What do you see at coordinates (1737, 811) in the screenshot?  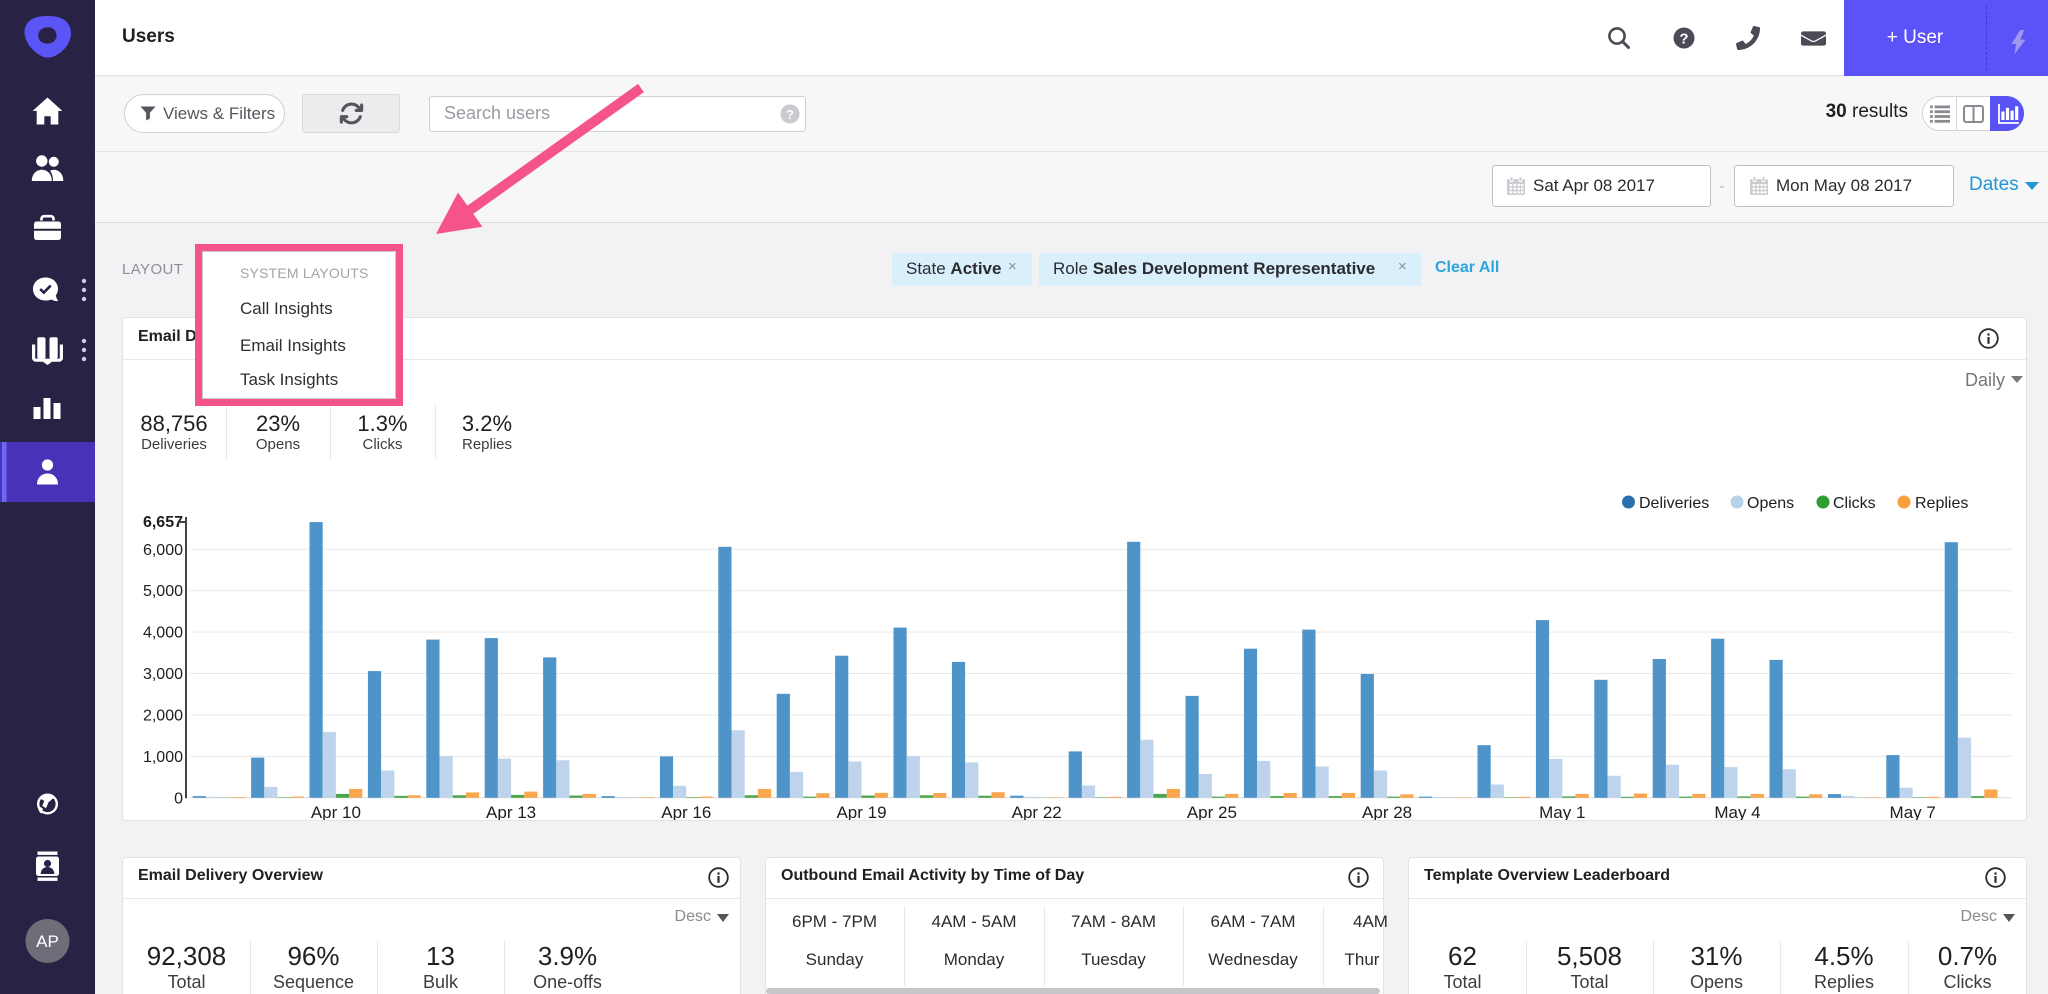 I see `svg-text: May 4` at bounding box center [1737, 811].